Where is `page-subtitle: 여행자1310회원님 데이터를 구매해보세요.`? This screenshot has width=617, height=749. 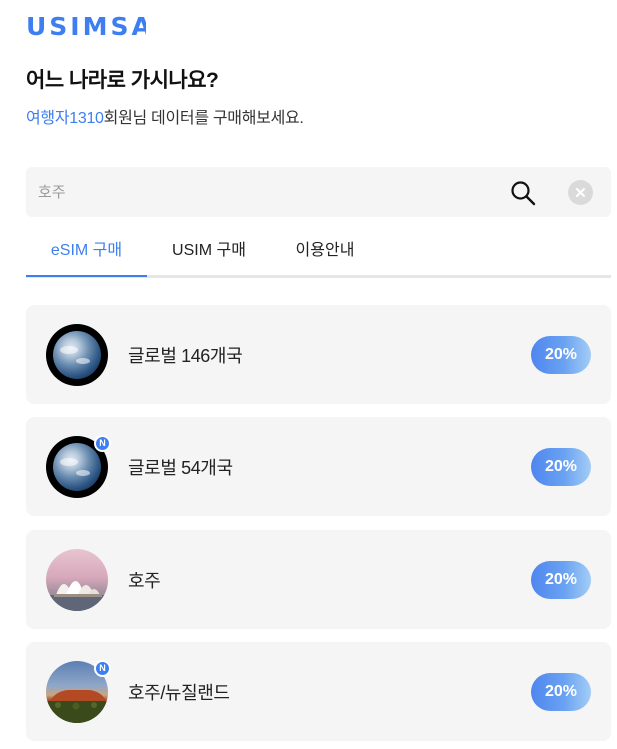
page-subtitle: 여행자1310회원님 데이터를 구매해보세요. is located at coordinates (165, 116).